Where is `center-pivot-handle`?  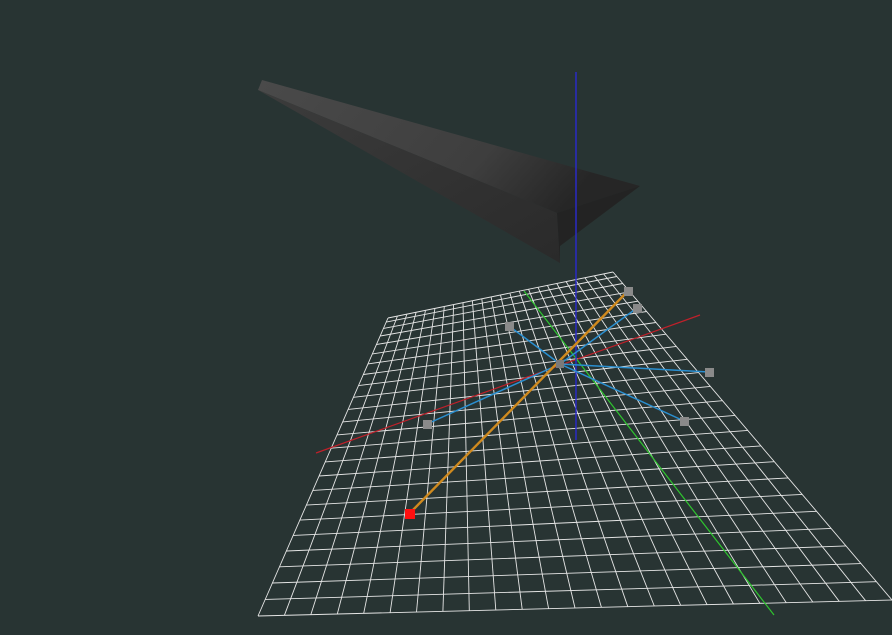
center-pivot-handle is located at coordinates (560, 364).